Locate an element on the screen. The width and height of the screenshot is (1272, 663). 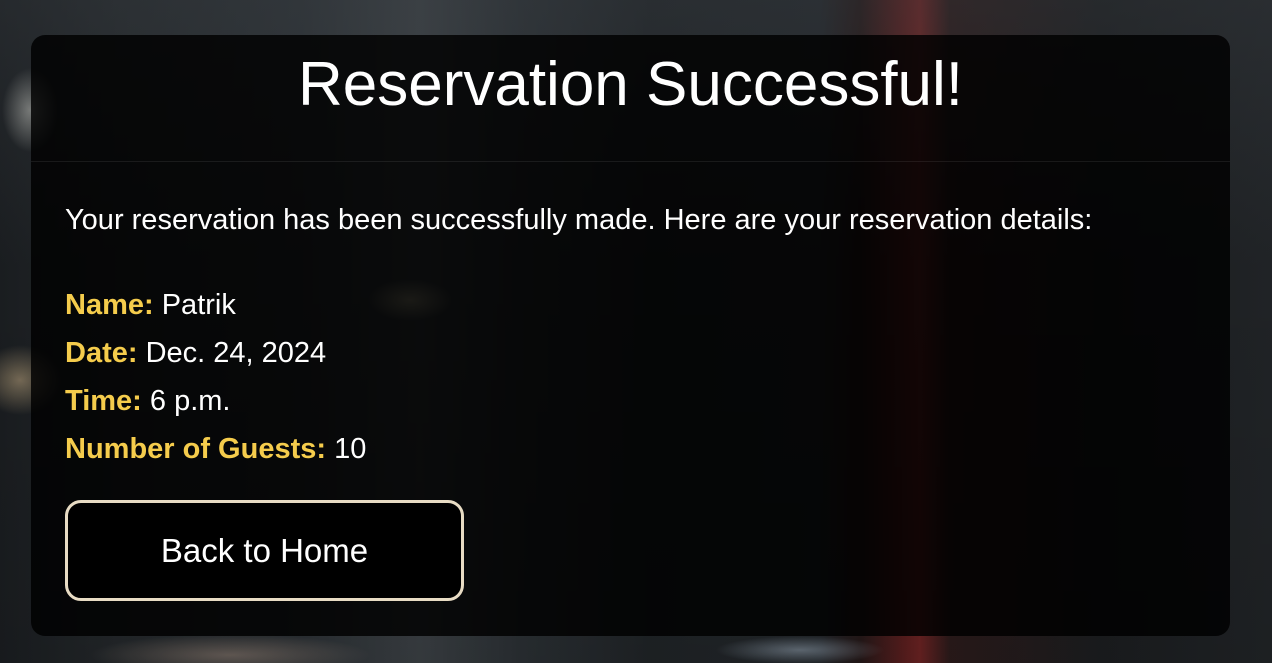
detail-guests: Number of Guests: 10 is located at coordinates (215, 449).